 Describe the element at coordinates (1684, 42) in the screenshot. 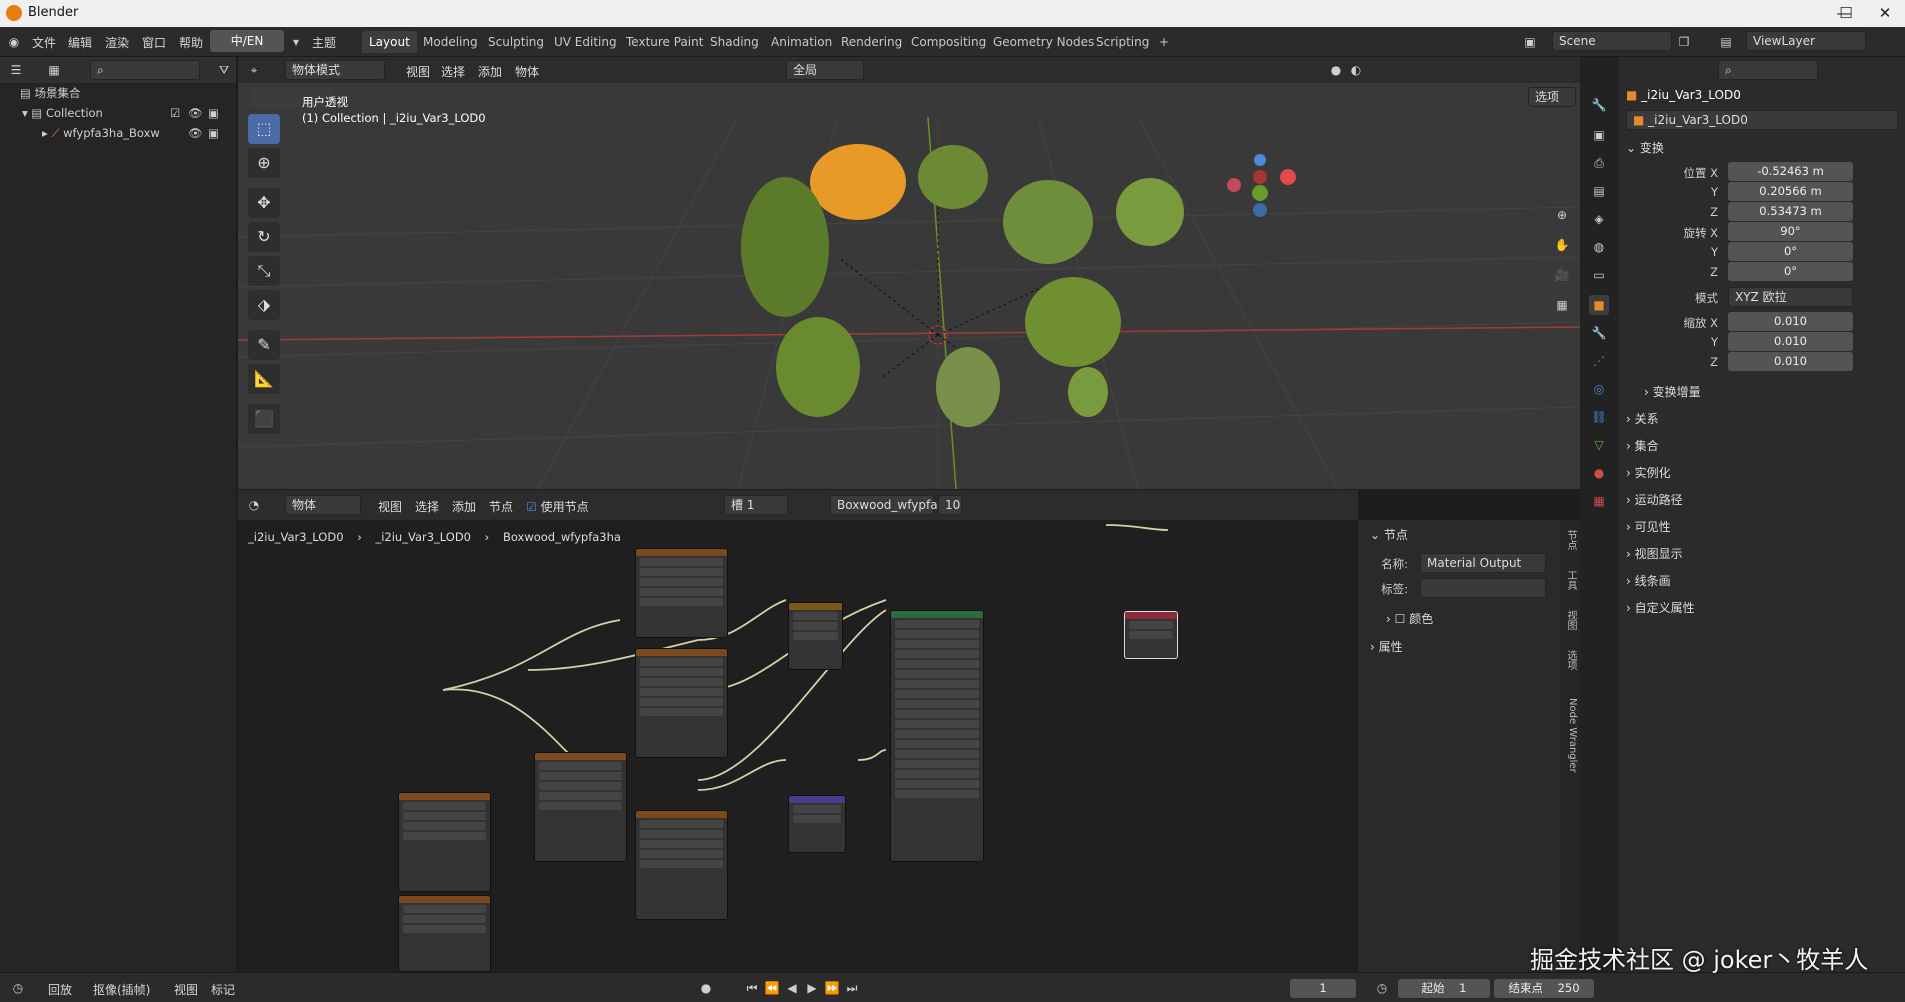

I see `new-scene-icon: ❐` at that location.